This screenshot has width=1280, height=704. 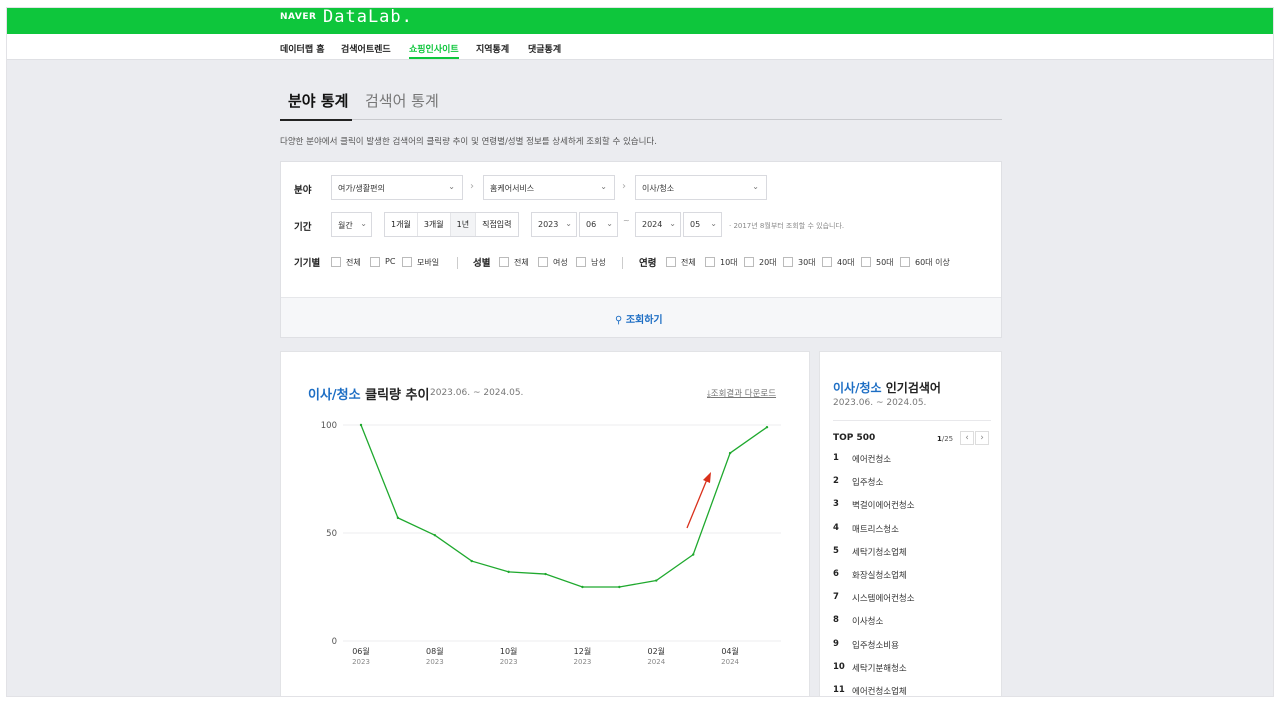 I want to click on y-tick-label: 50, so click(x=331, y=534).